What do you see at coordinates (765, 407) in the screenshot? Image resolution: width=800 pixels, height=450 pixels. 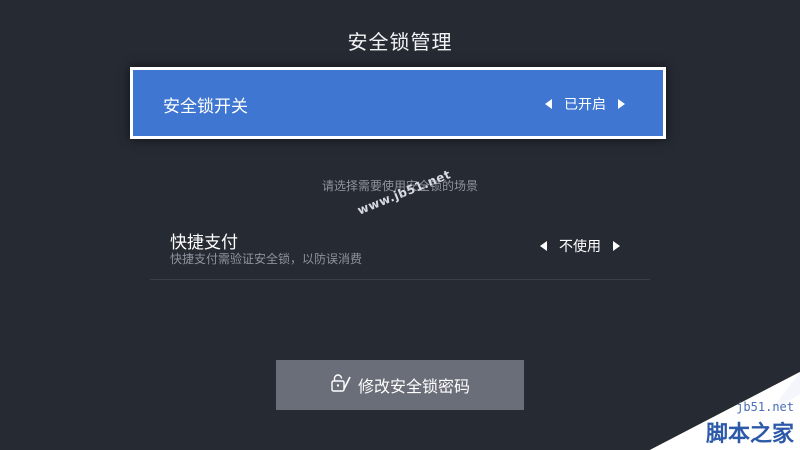 I see `corner-site-text: jb51.net` at bounding box center [765, 407].